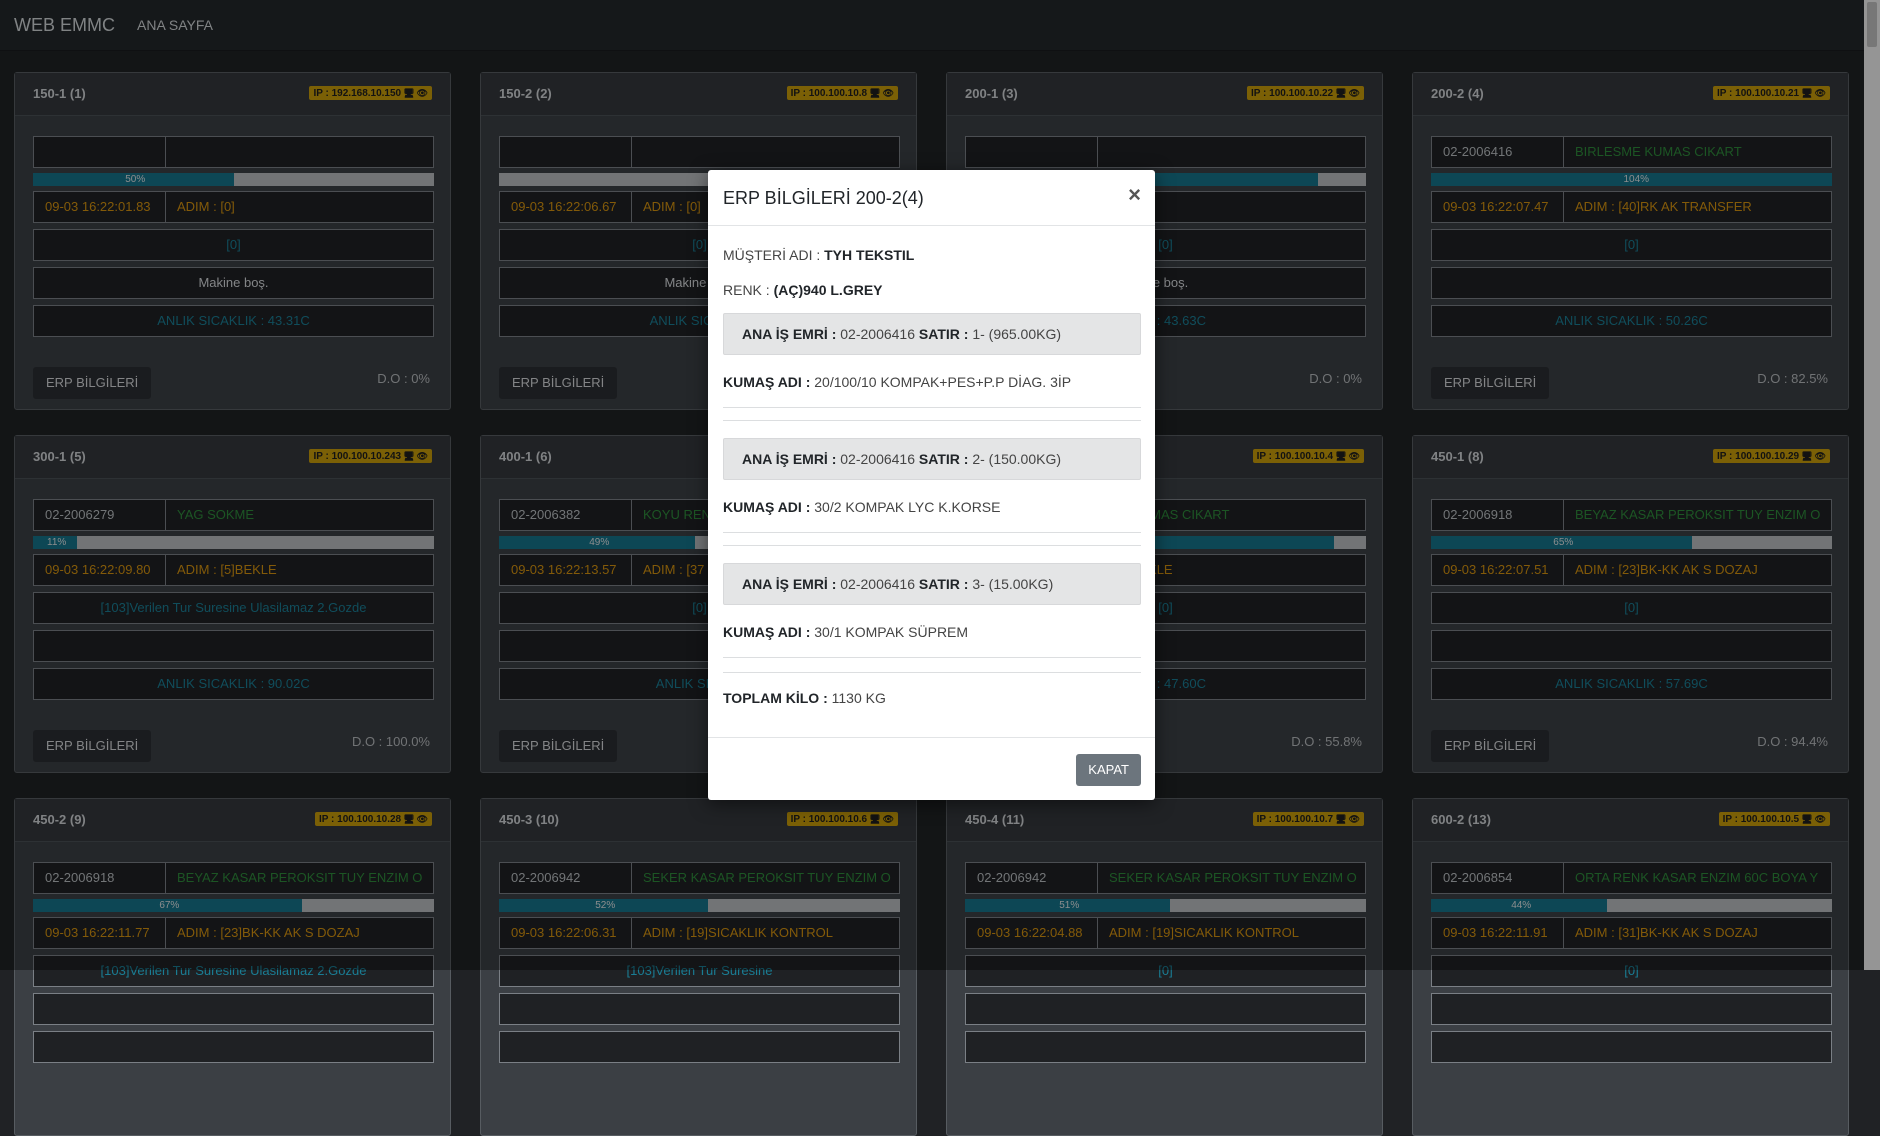  I want to click on modal-footer-divider, so click(931, 737).